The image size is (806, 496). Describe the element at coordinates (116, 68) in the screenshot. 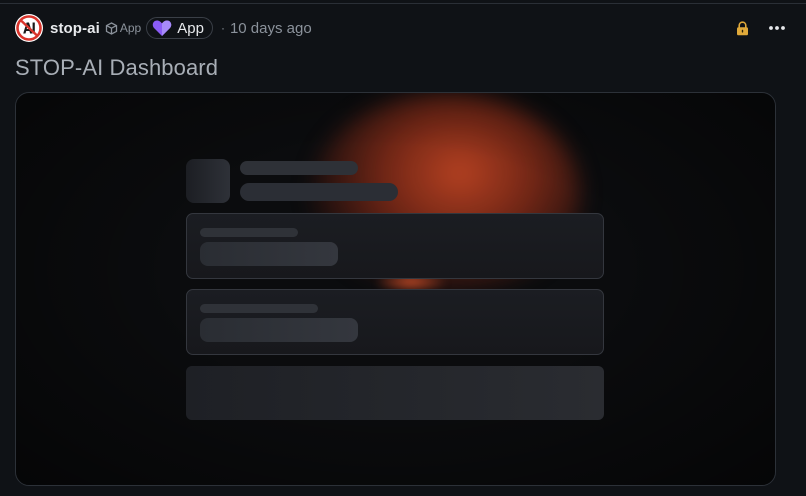

I see `post-title: STOP-AI Dashboard` at that location.